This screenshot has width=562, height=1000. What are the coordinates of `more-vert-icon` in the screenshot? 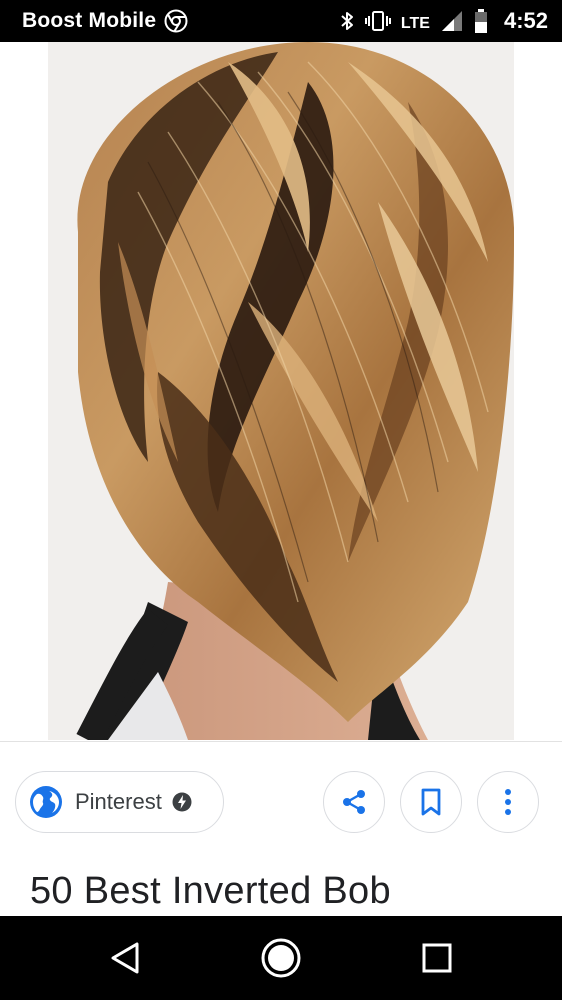 It's located at (508, 802).